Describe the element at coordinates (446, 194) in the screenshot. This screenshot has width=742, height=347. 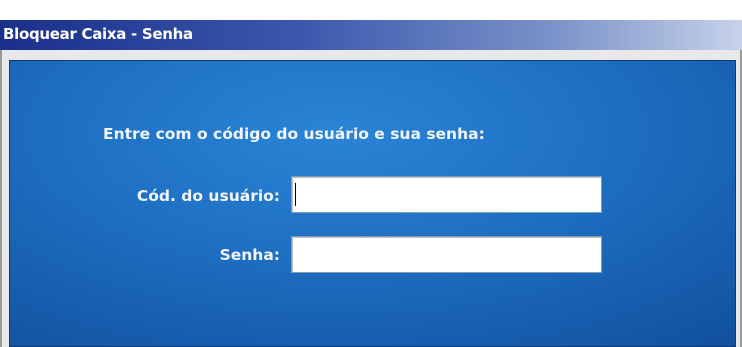
I see `user-code-input` at that location.